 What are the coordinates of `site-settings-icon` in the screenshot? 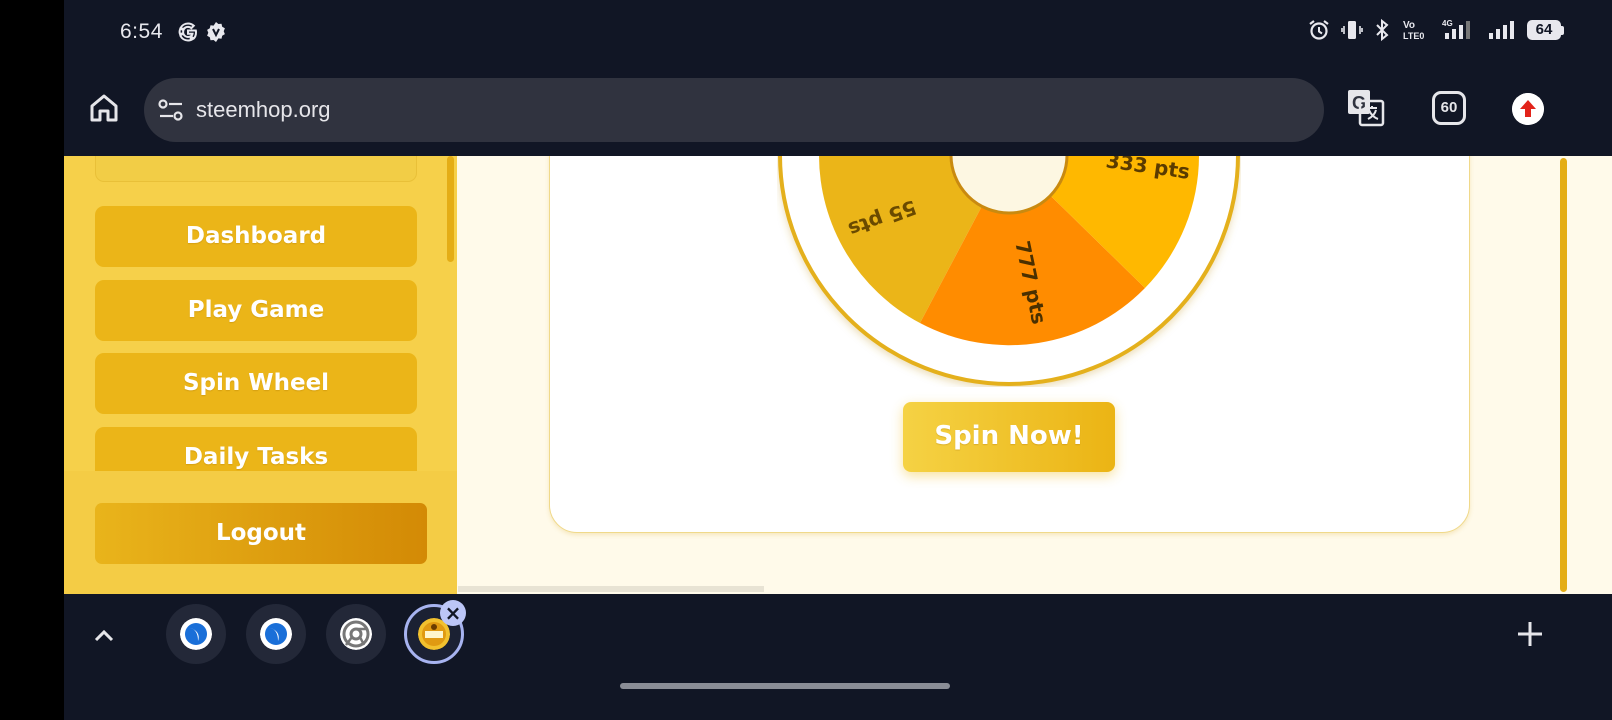 It's located at (171, 110).